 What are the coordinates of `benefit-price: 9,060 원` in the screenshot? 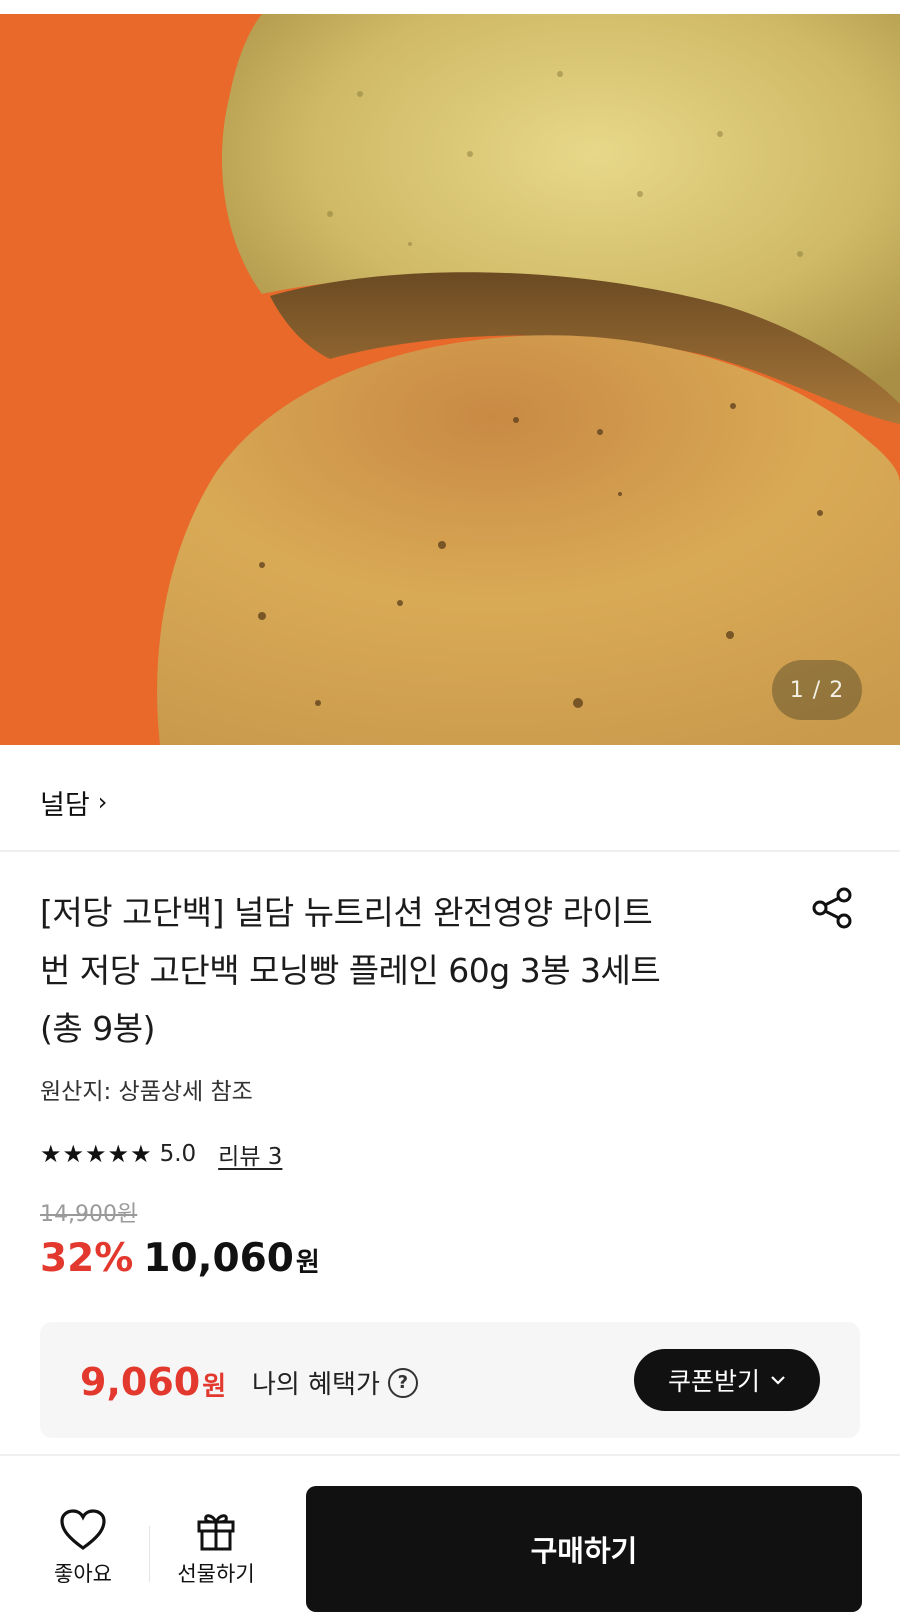 It's located at (153, 1382).